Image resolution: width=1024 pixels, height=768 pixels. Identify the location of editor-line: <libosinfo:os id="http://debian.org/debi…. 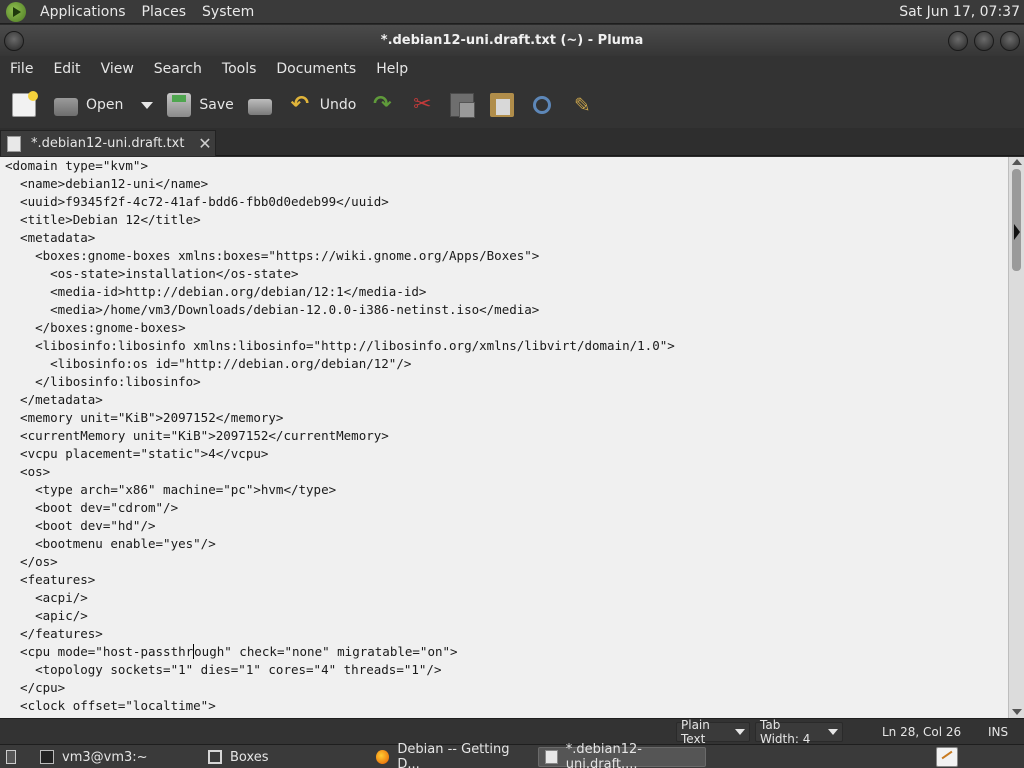
(208, 363).